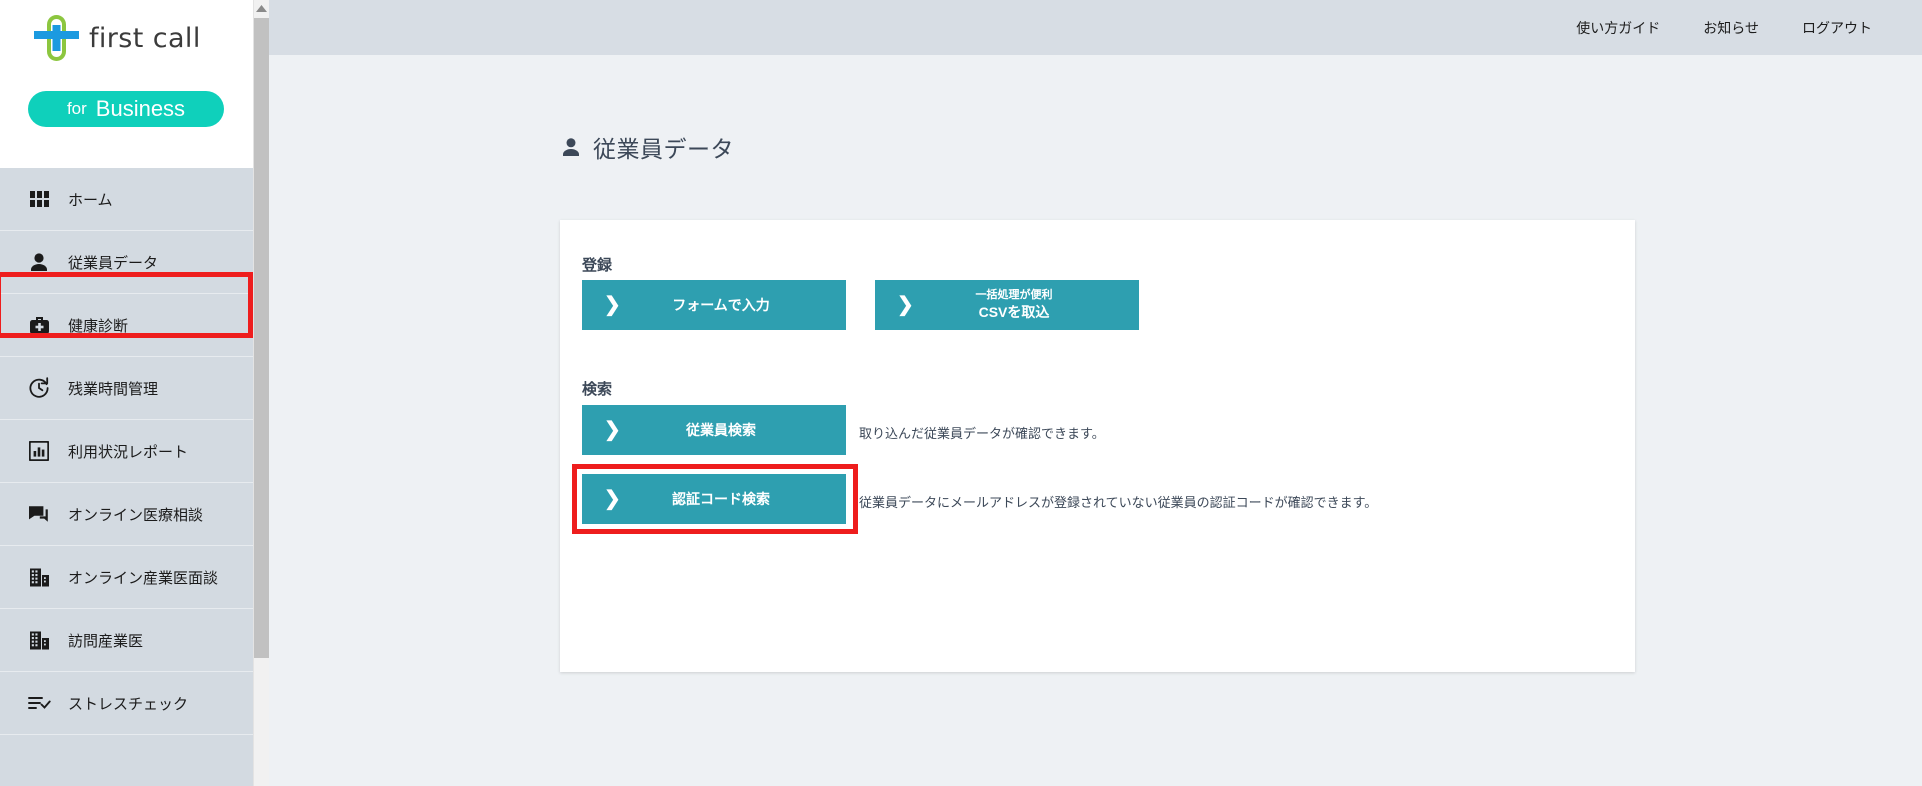  I want to click on csv-import-button: ❯ 一括処理が便利 CSVを取込, so click(1007, 305).